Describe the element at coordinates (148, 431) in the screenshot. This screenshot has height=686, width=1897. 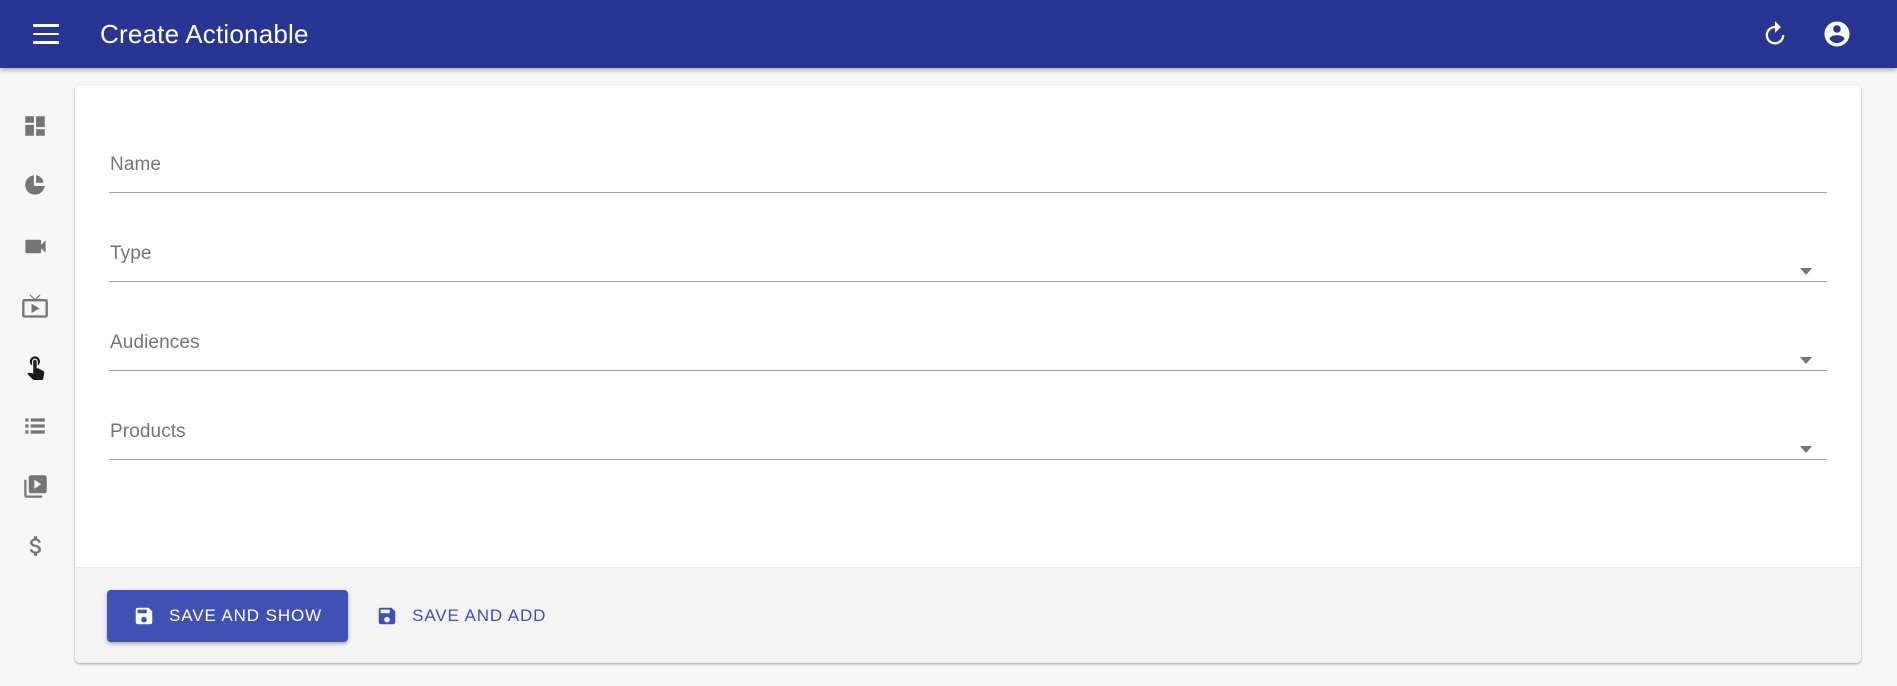
I see `products-field-label: Products` at that location.